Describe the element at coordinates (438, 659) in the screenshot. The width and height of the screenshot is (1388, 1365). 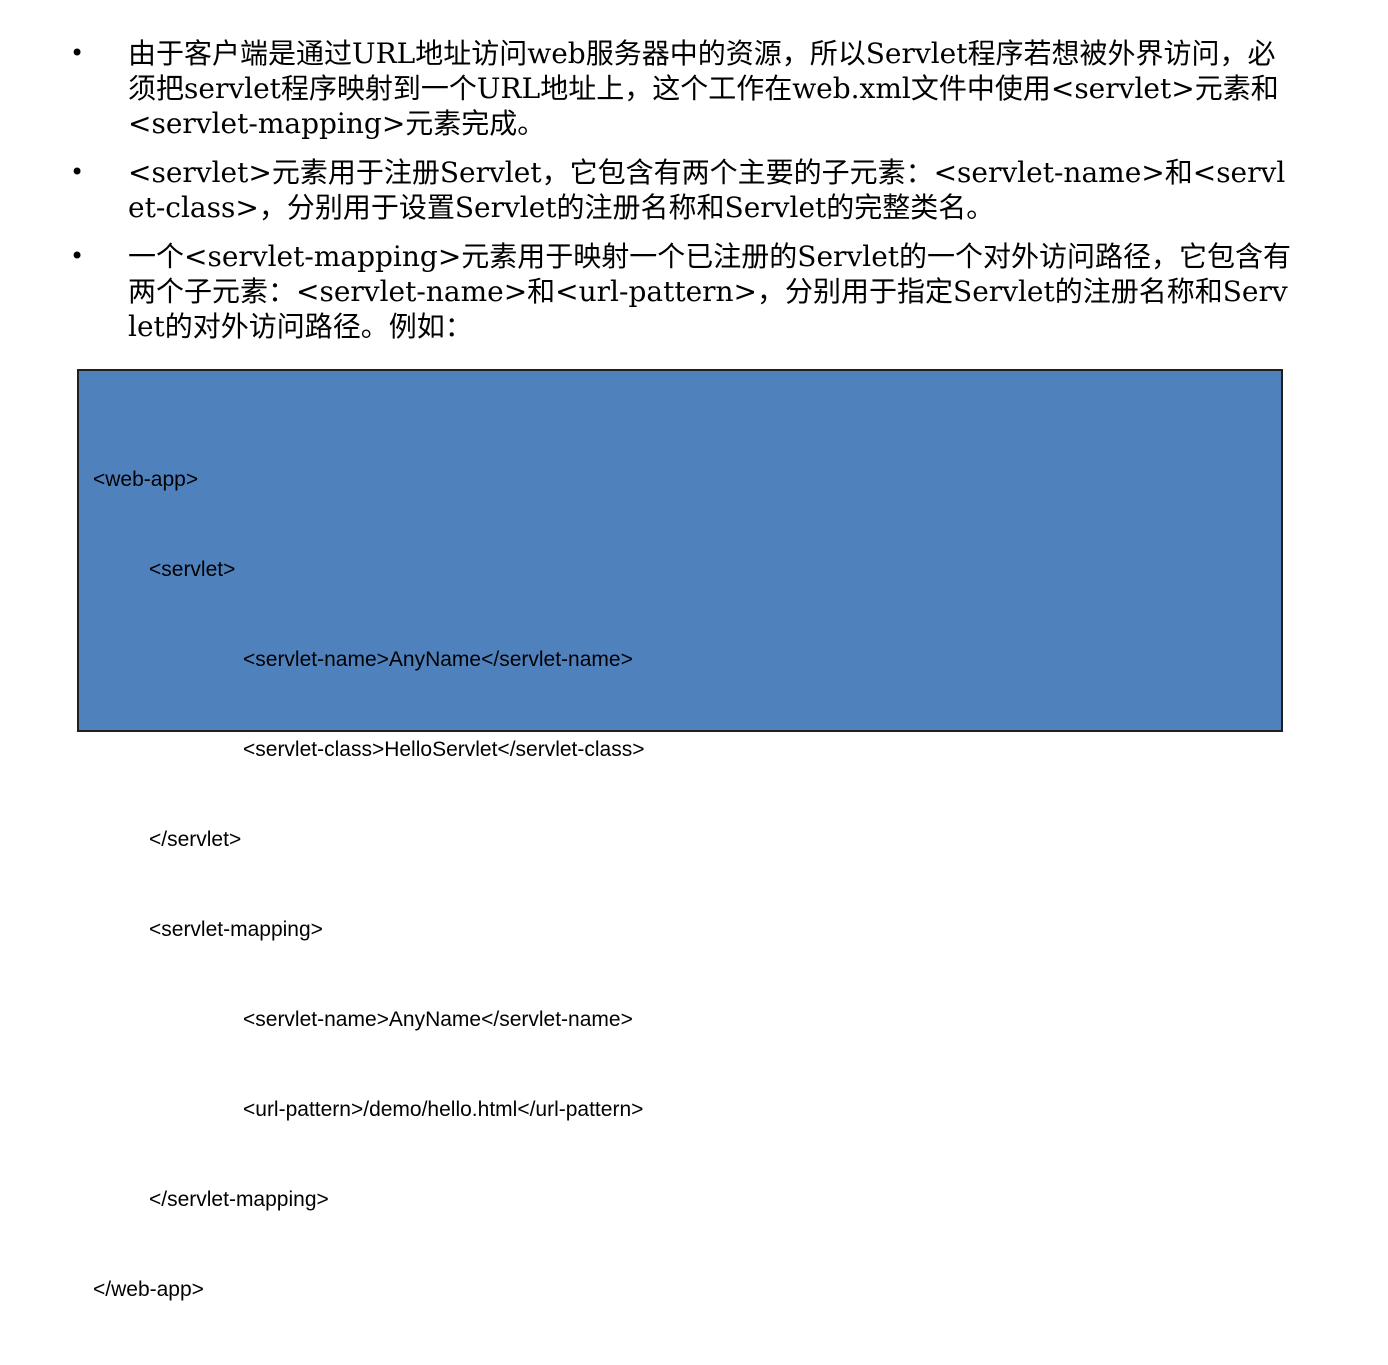
I see `code-line-servlet-name: <servlet-name>AnyName</servlet-name>` at that location.